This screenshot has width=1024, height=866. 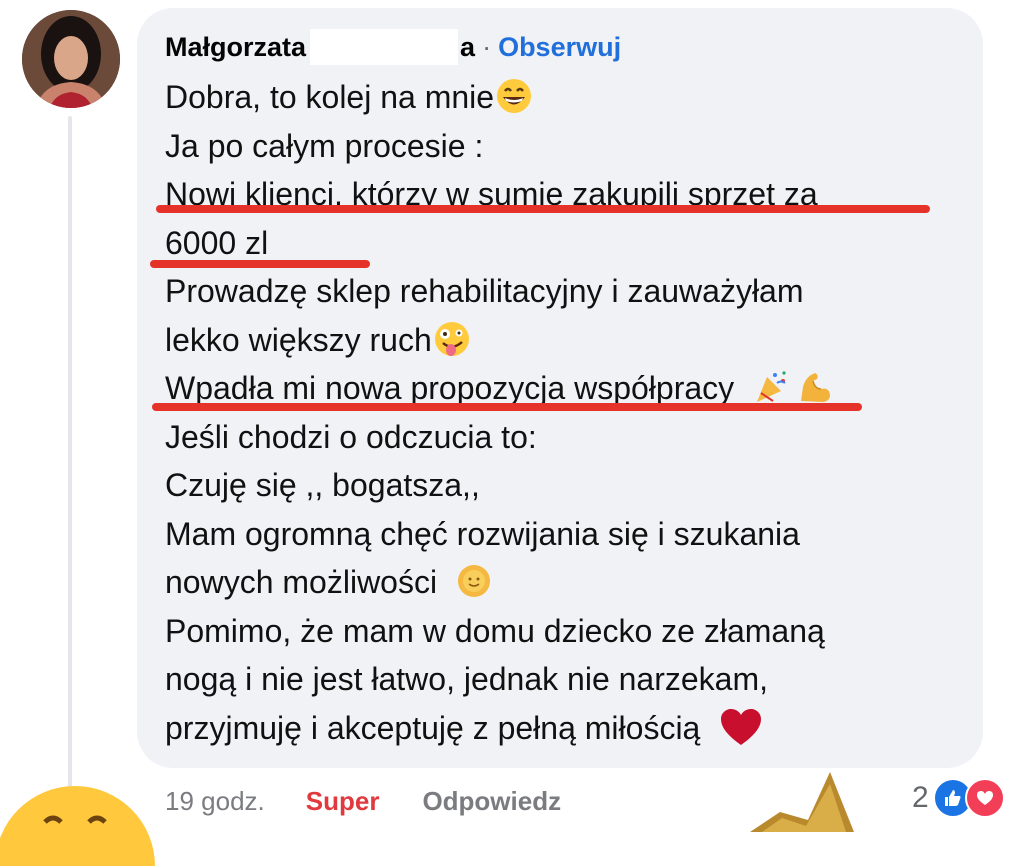 What do you see at coordinates (514, 96) in the screenshot?
I see `grinning-face-icon` at bounding box center [514, 96].